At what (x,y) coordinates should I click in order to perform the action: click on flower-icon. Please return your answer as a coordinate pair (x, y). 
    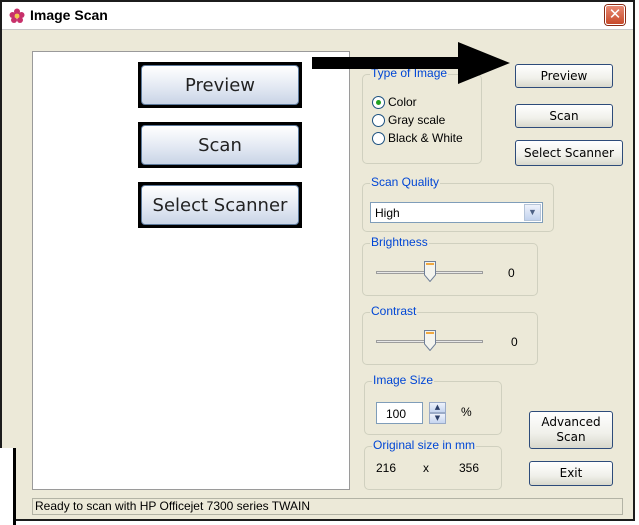
    Looking at the image, I should click on (17, 15).